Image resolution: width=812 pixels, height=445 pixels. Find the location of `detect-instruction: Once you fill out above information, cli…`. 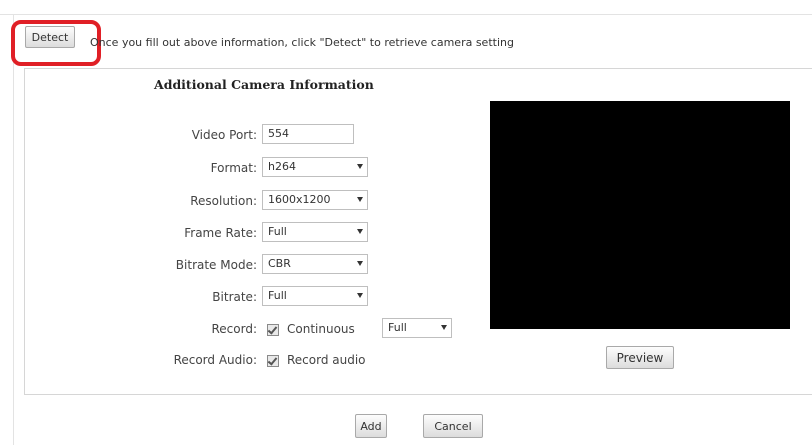

detect-instruction: Once you fill out above information, cli… is located at coordinates (302, 42).